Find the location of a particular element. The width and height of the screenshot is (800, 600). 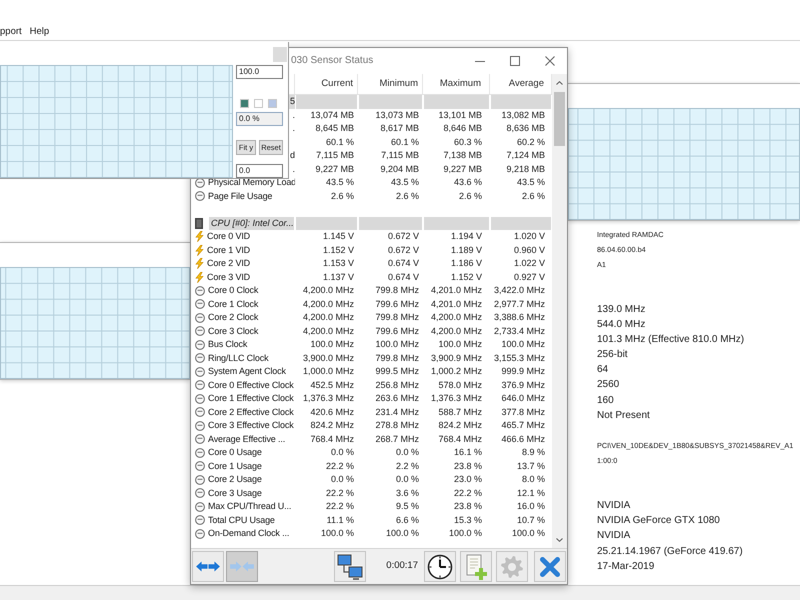

table-cell-text: 1.022 V is located at coordinates (529, 263).